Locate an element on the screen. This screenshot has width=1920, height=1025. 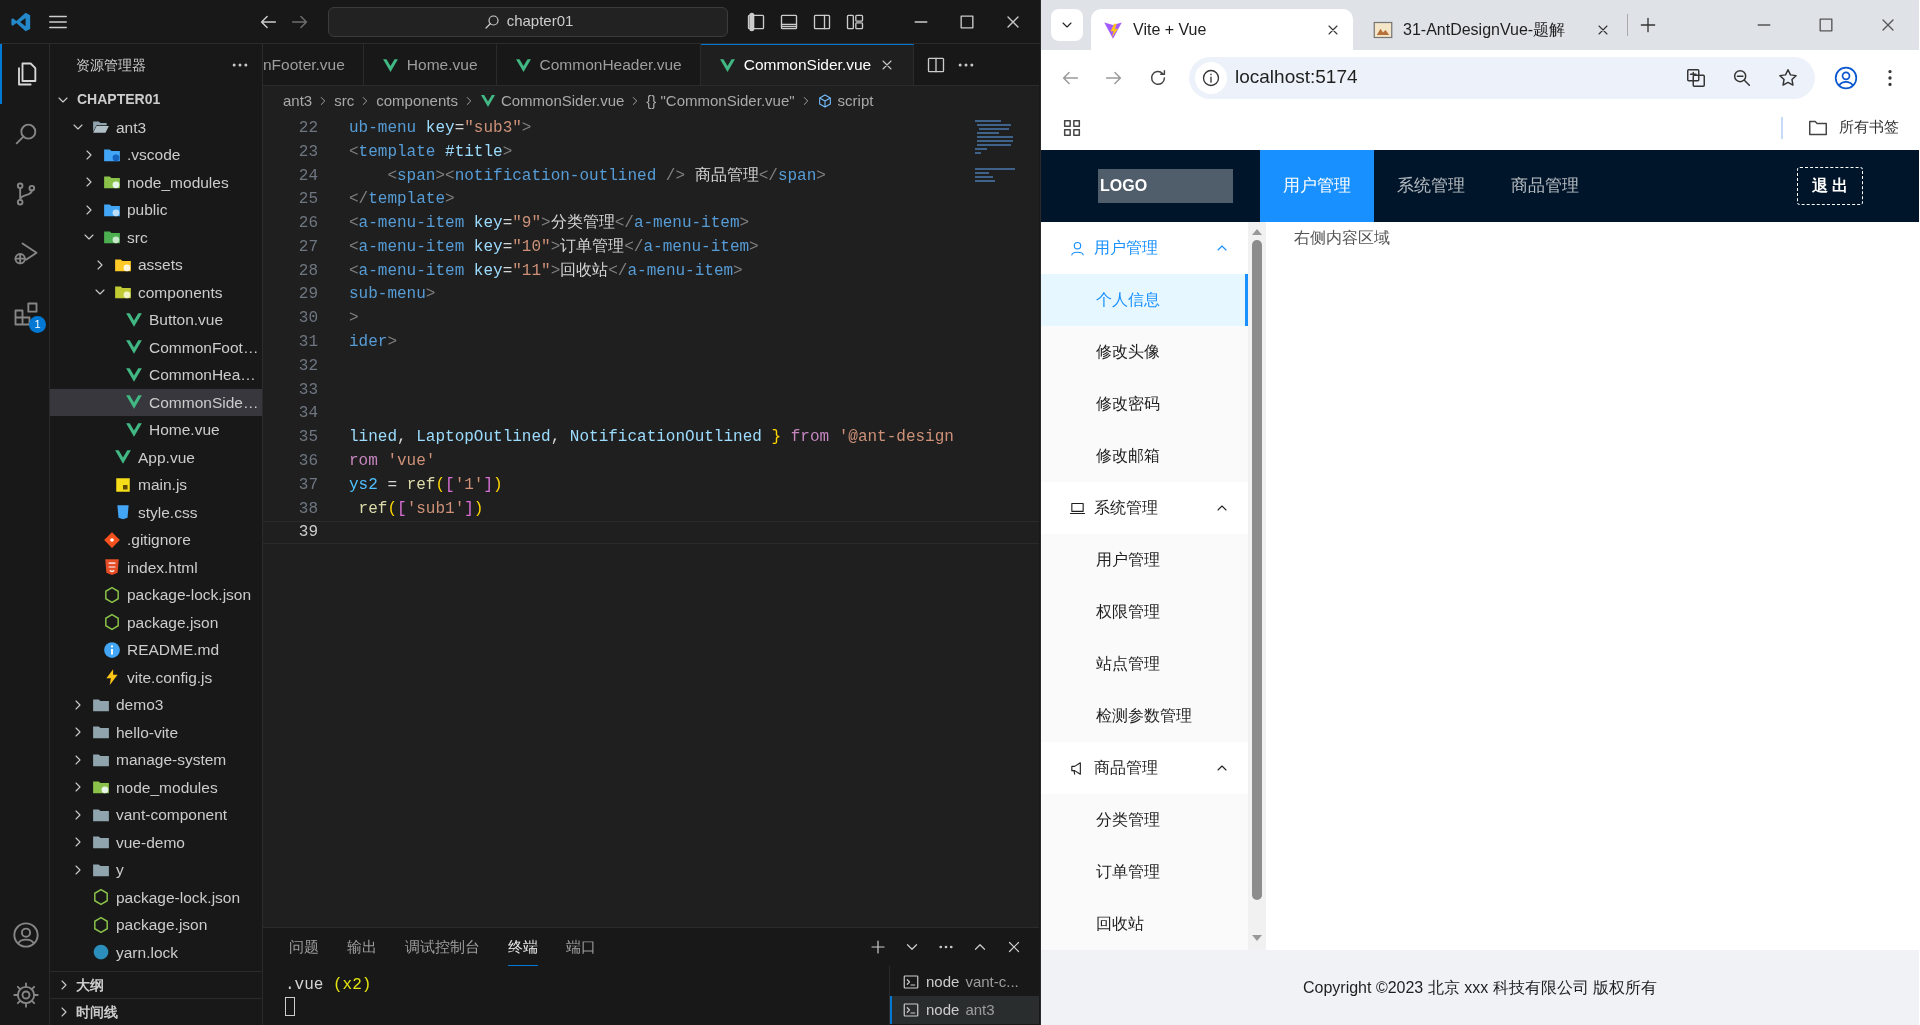
menu-item: 修改头像 is located at coordinates (1144, 352).